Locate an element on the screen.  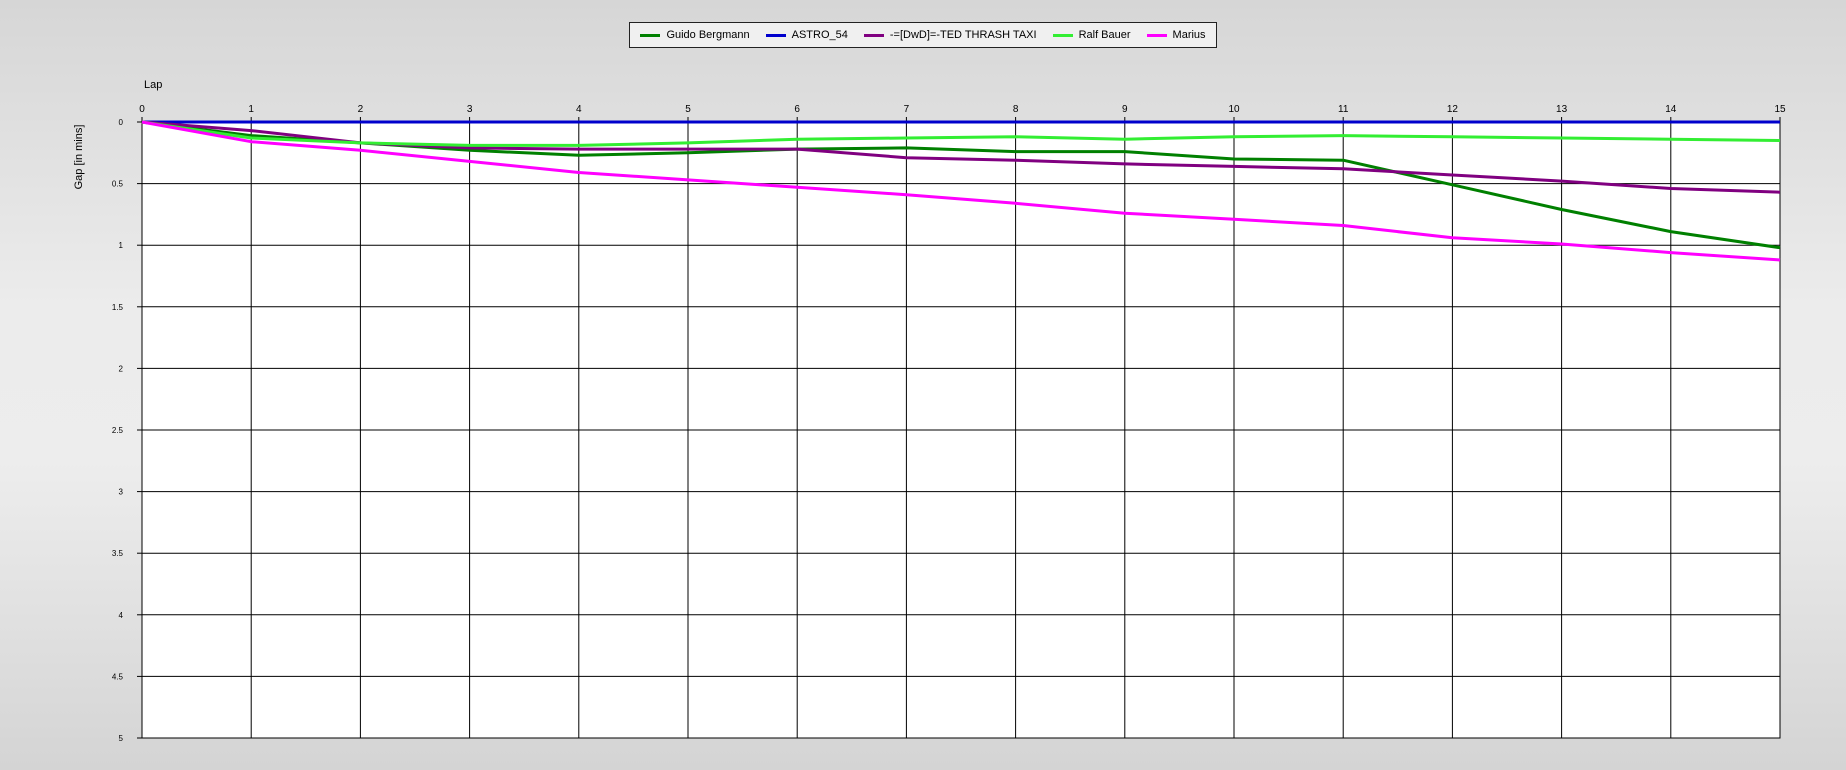
x-tick-label: 7 is located at coordinates (907, 109).